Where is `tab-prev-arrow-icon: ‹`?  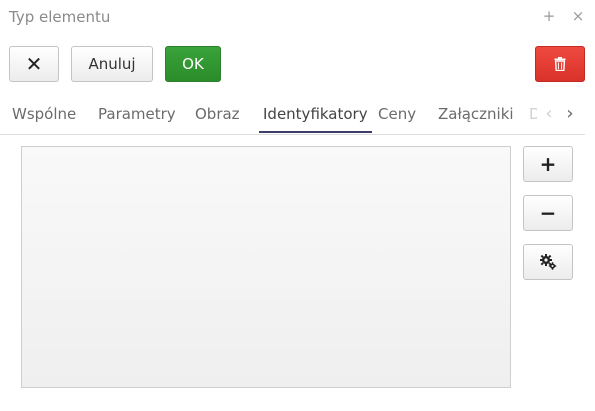 tab-prev-arrow-icon: ‹ is located at coordinates (549, 115).